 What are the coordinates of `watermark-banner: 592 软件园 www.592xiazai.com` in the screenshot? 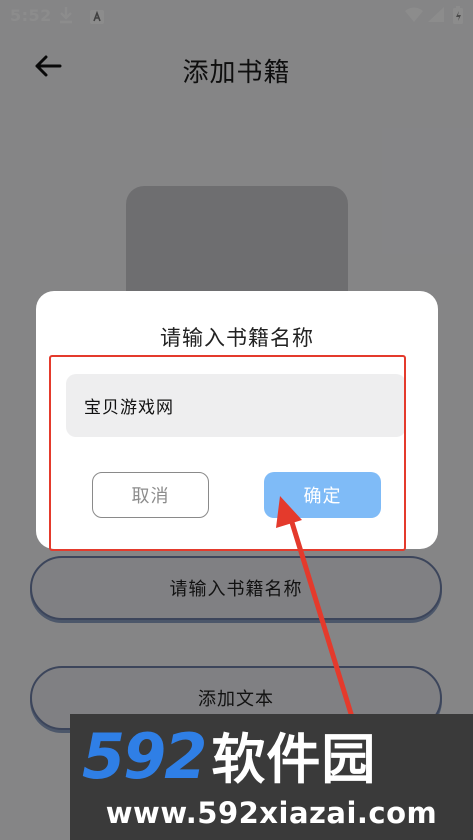 It's located at (271, 777).